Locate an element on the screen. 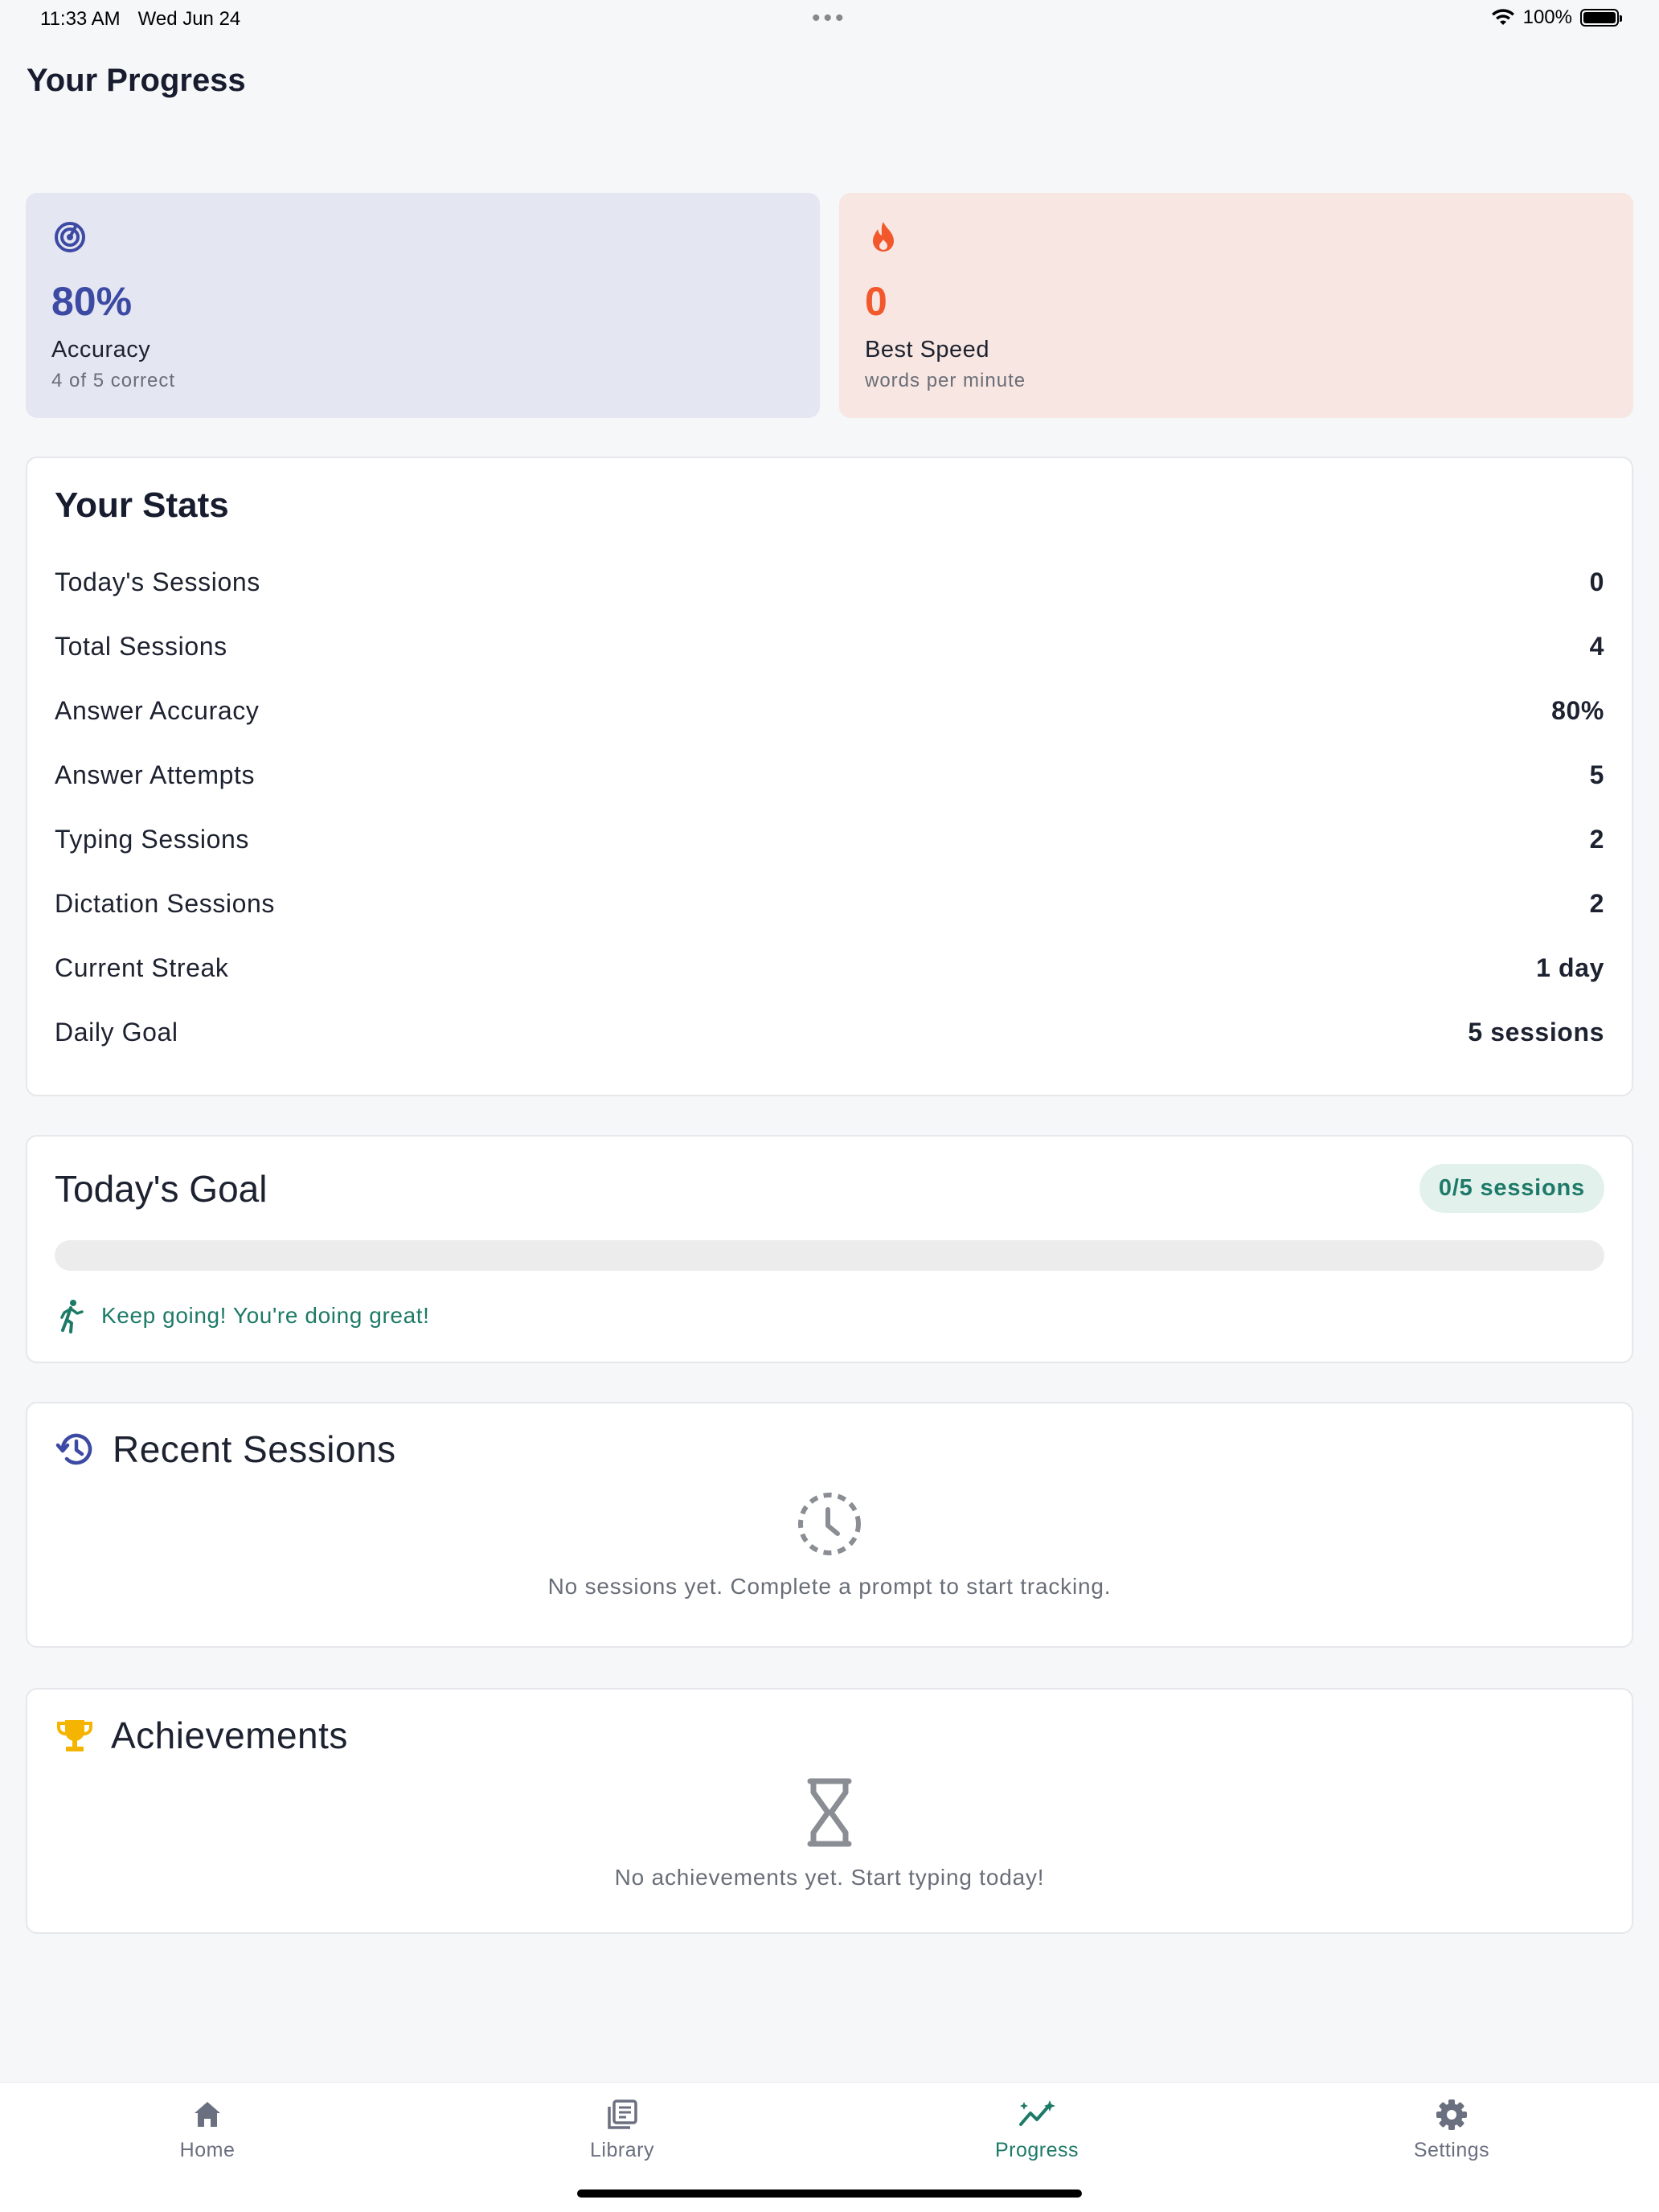 The image size is (1659, 2212). accuracy-sub: 4 of 5 correct is located at coordinates (113, 380).